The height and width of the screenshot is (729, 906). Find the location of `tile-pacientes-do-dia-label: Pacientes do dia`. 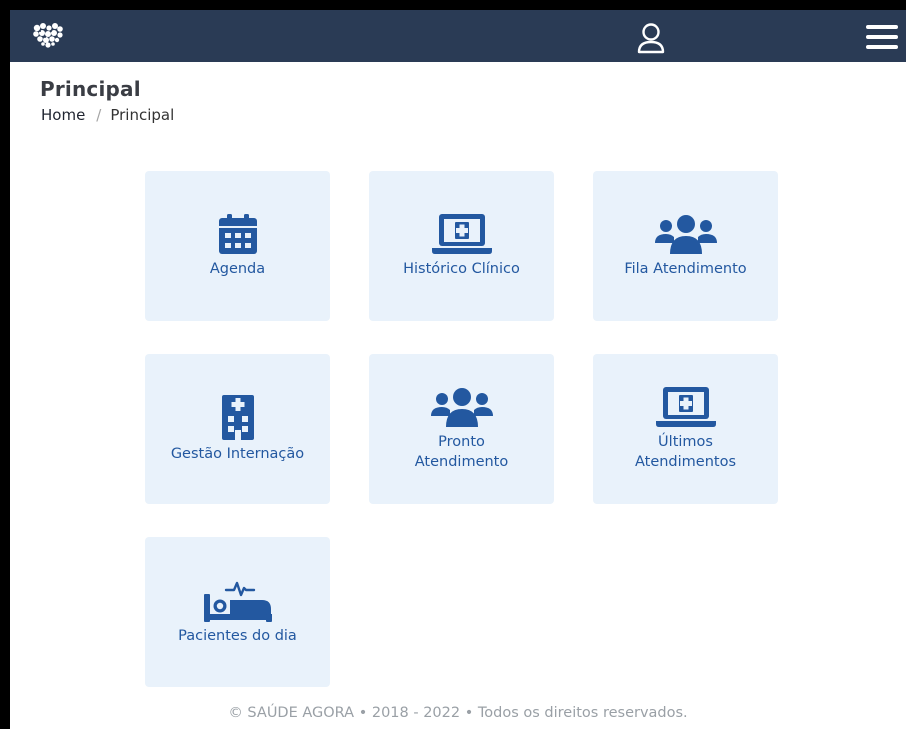

tile-pacientes-do-dia-label: Pacientes do dia is located at coordinates (237, 635).